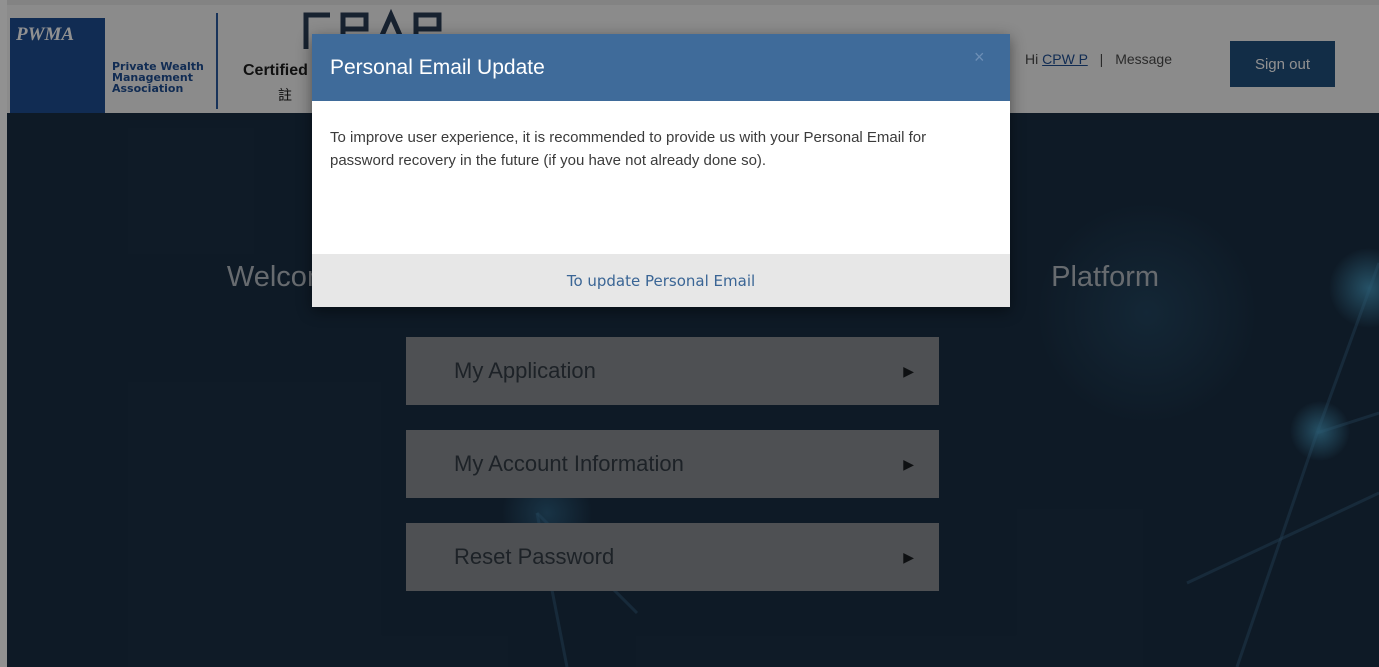 This screenshot has height=667, width=1379. I want to click on update-personal-email-link: To update Personal Email, so click(661, 281).